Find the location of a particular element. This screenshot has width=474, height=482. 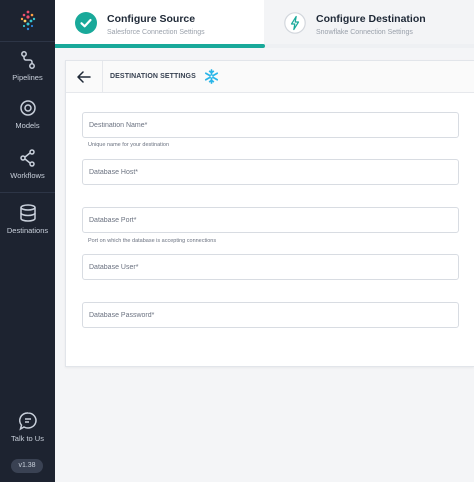

app-logo is located at coordinates (28, 20).